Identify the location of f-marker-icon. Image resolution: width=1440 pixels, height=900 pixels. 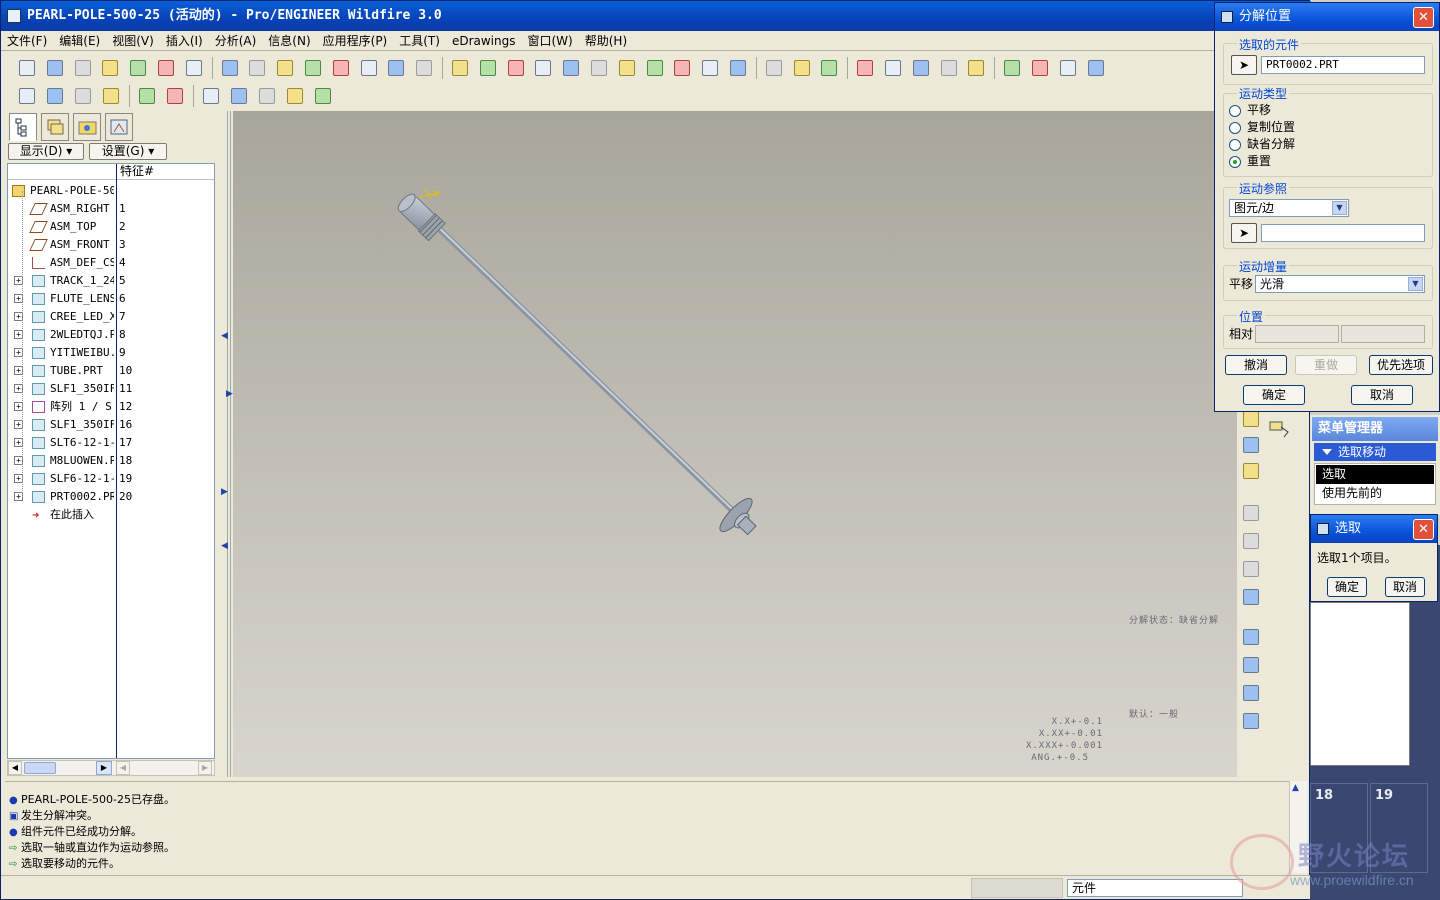
(267, 96).